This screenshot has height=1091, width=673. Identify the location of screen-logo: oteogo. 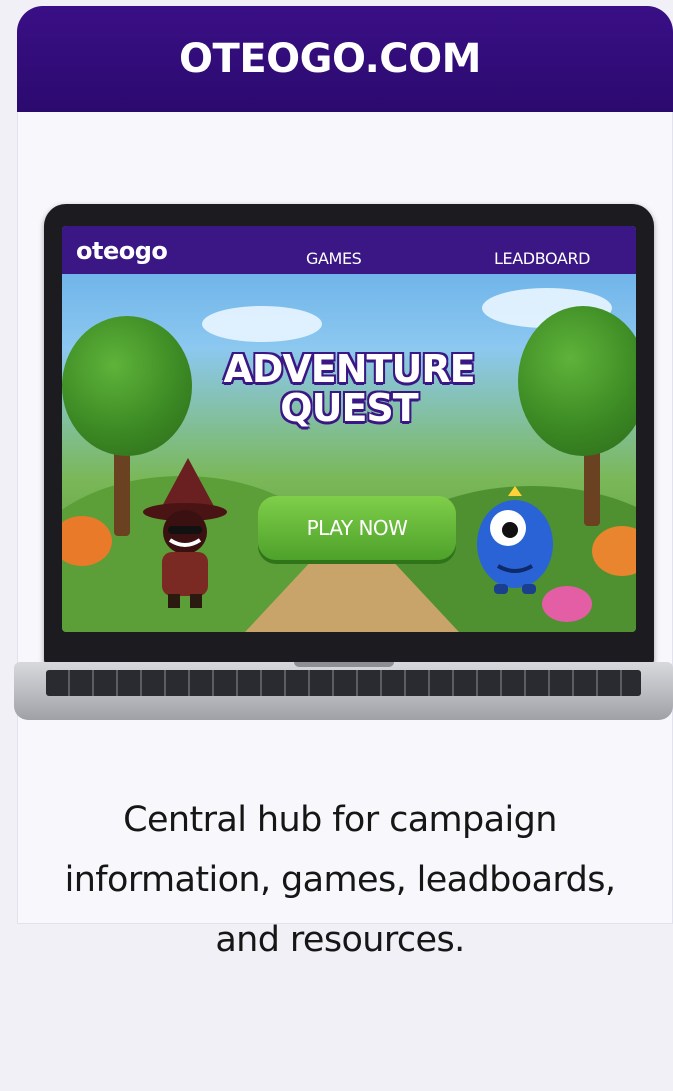
(122, 251).